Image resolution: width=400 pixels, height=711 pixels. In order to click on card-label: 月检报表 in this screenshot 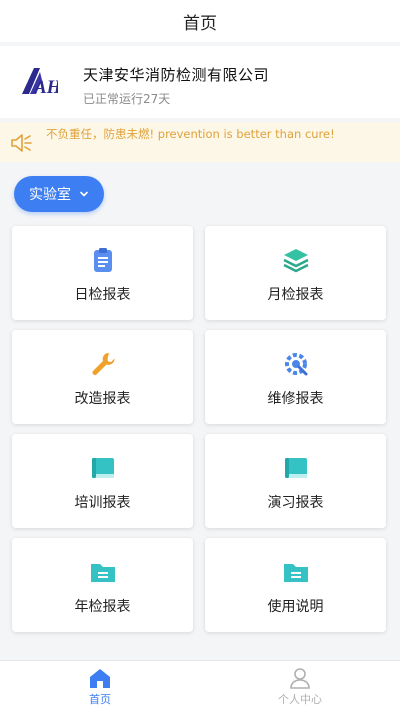, I will do `click(295, 295)`.